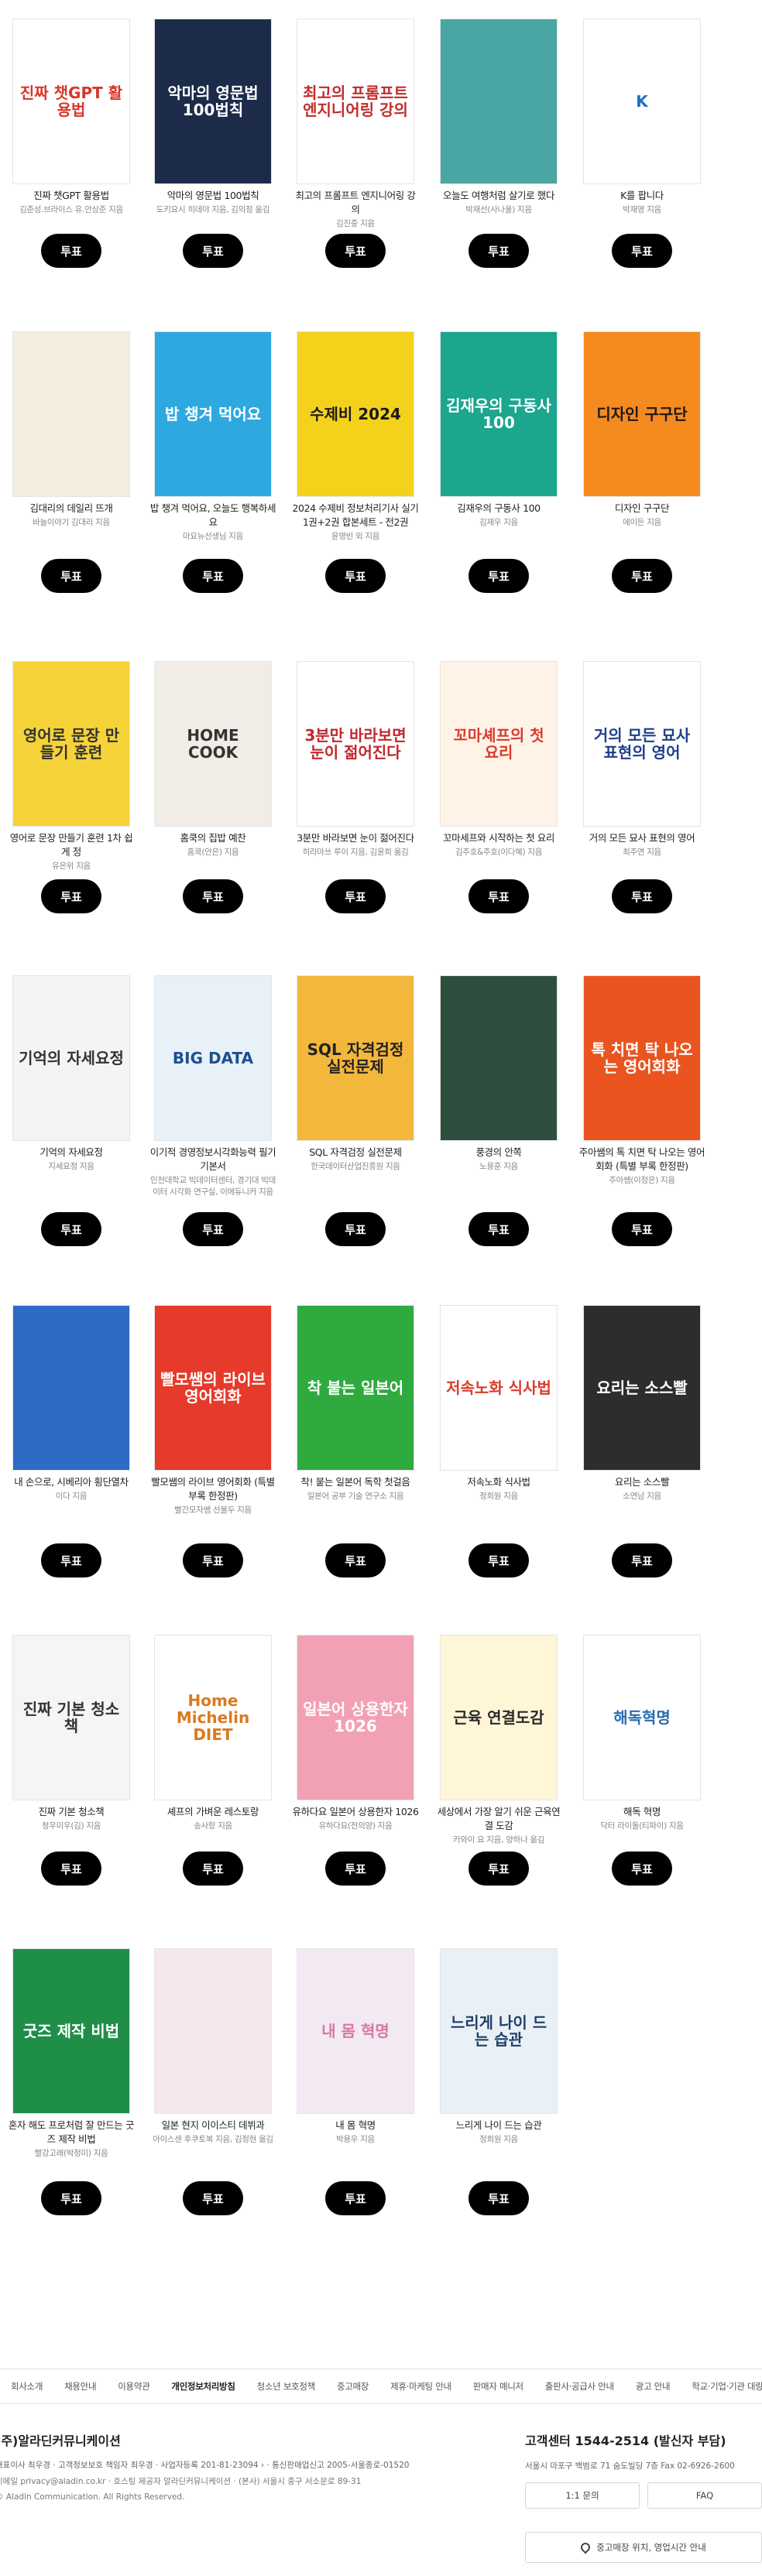  What do you see at coordinates (213, 1718) in the screenshot?
I see `book-cover: Home Michelin DIET` at bounding box center [213, 1718].